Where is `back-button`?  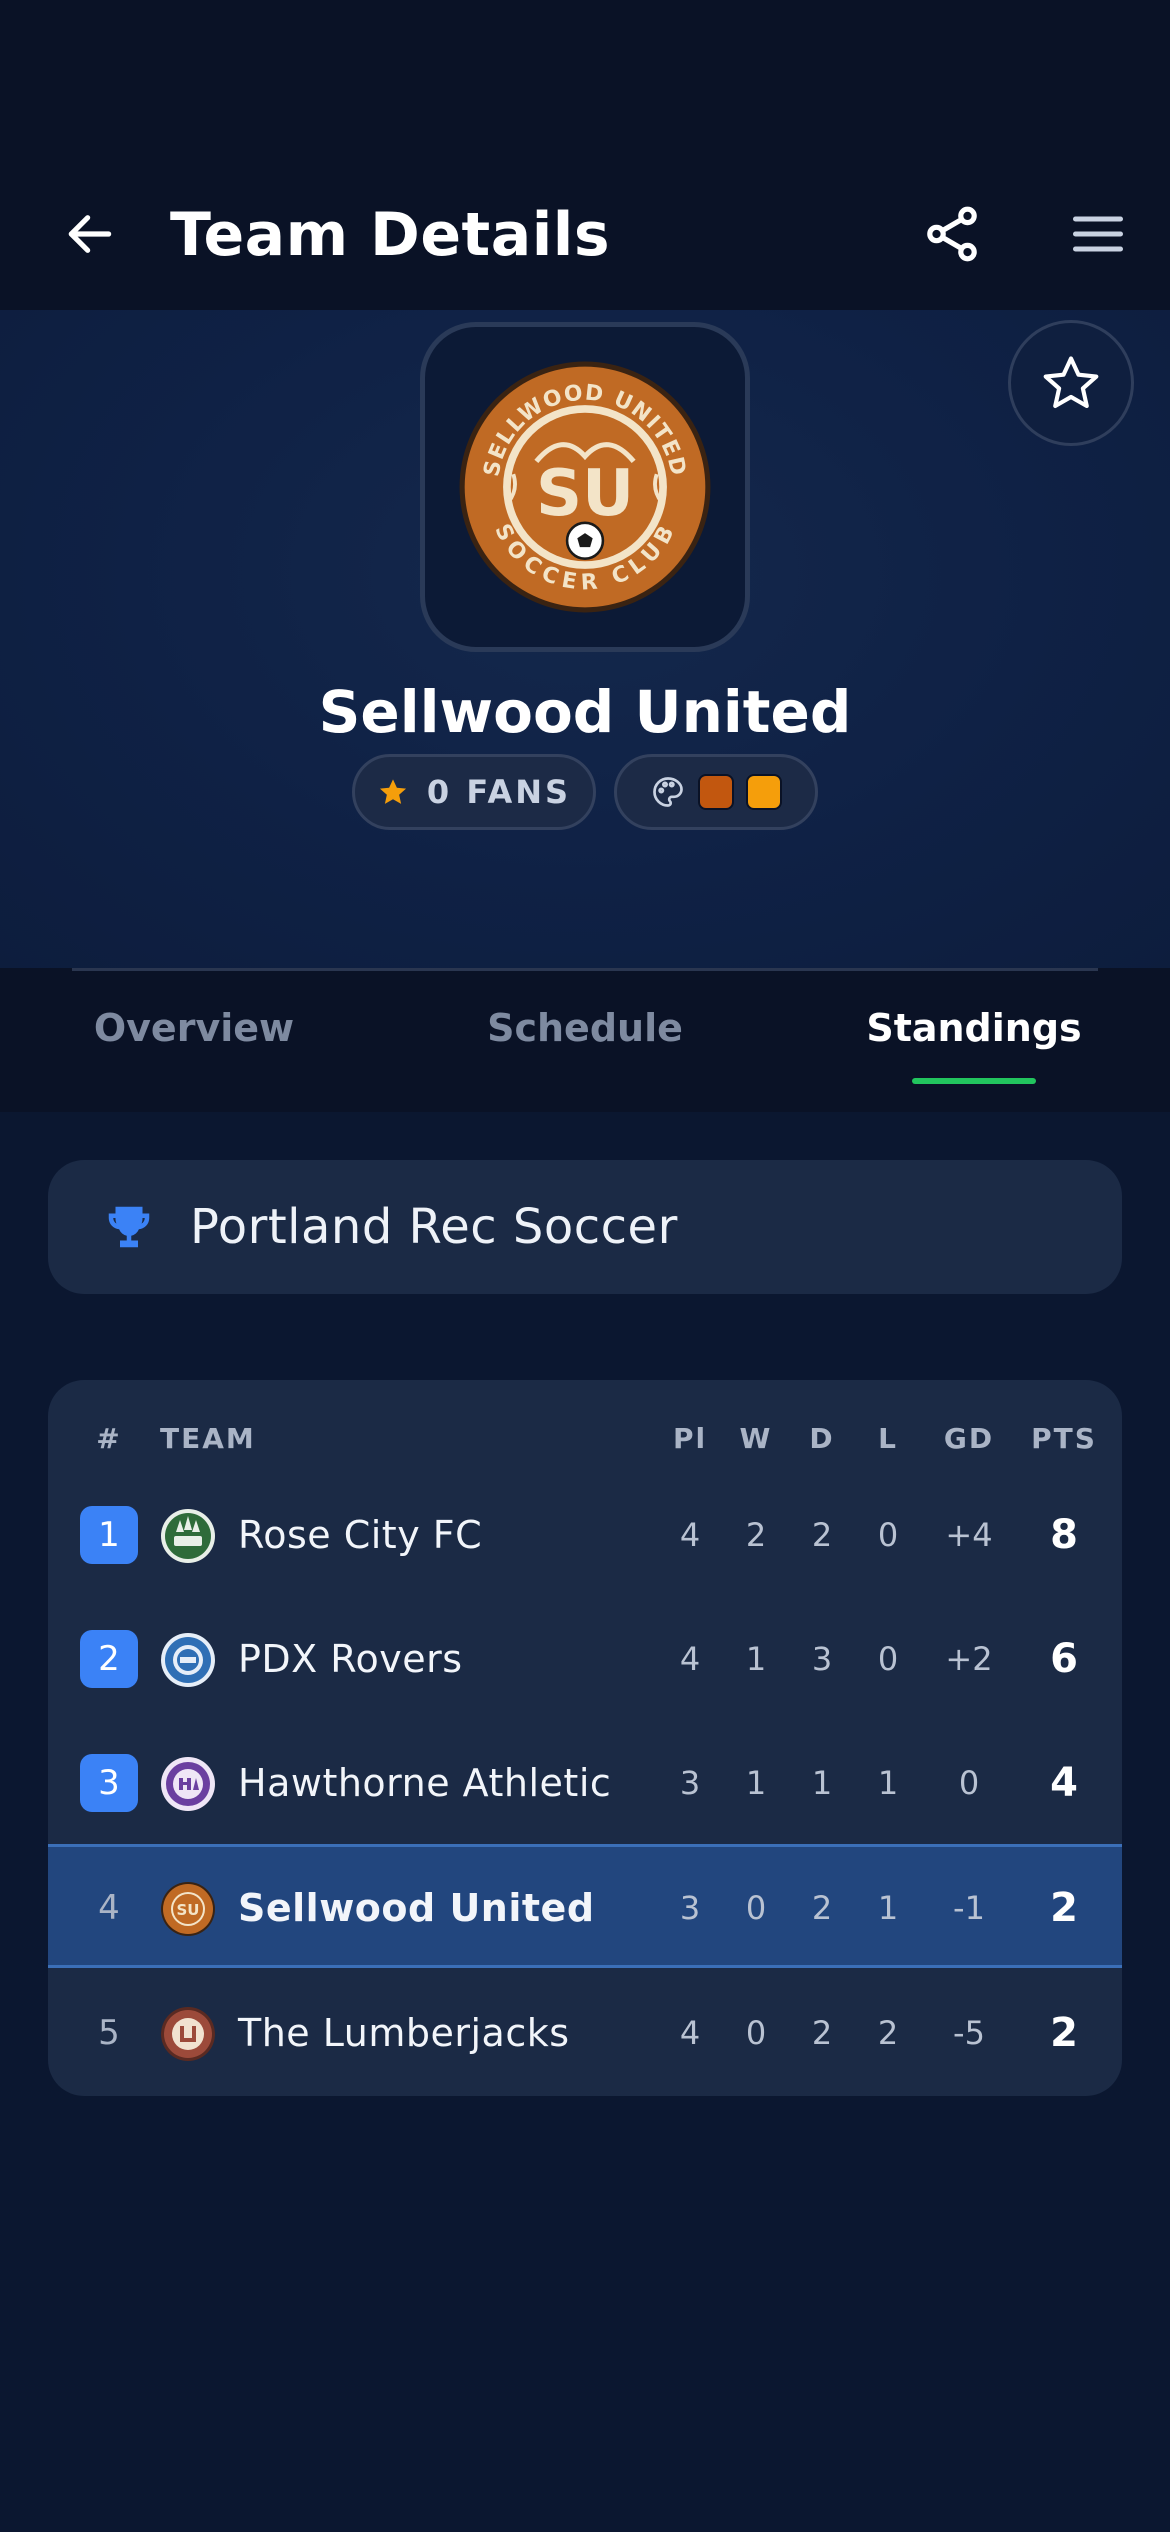 back-button is located at coordinates (90, 234).